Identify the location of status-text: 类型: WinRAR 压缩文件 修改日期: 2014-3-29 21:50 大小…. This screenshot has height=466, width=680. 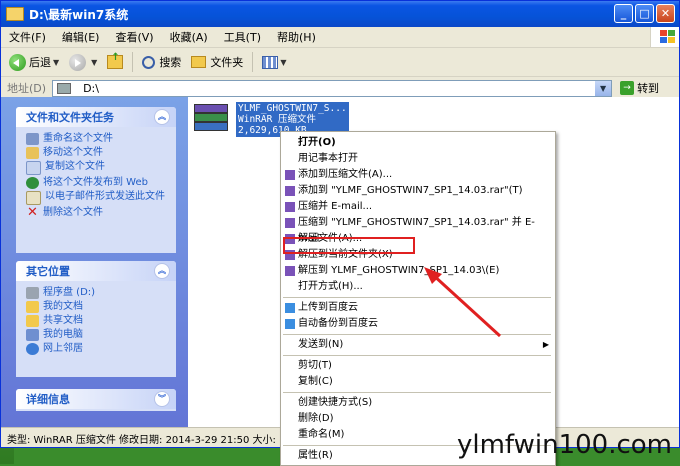
(141, 440).